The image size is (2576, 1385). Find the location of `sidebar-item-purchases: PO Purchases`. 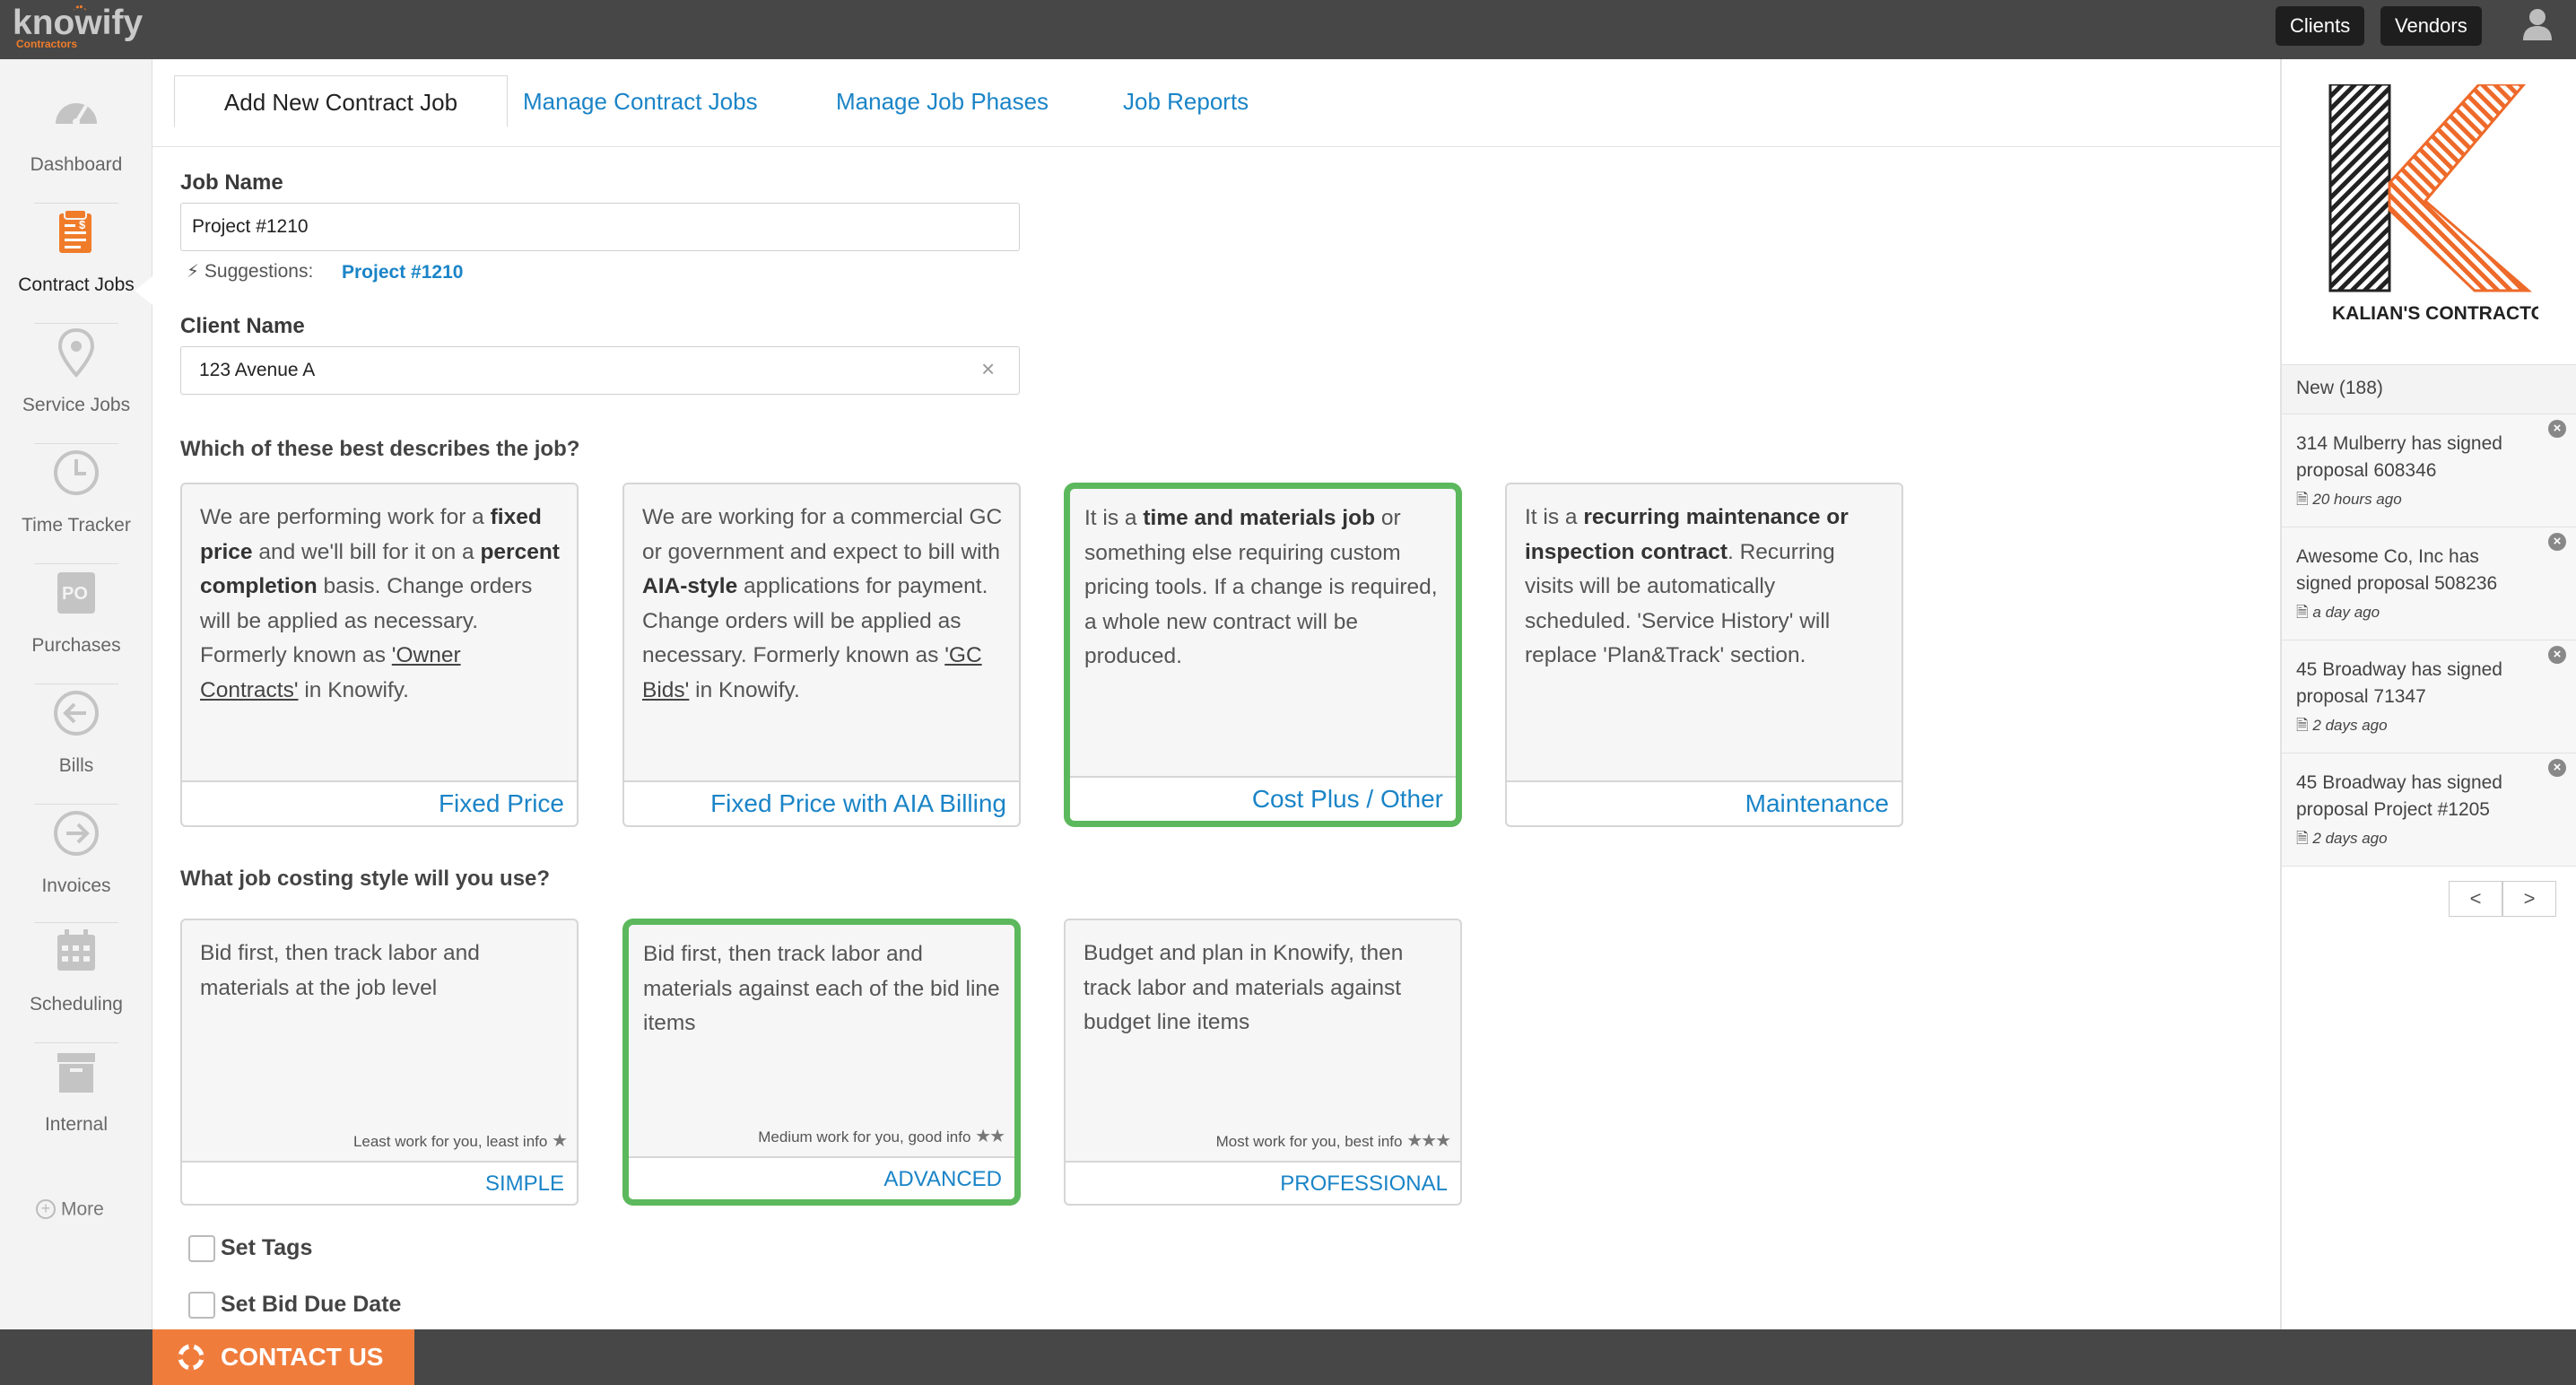

sidebar-item-purchases: PO Purchases is located at coordinates (76, 600).